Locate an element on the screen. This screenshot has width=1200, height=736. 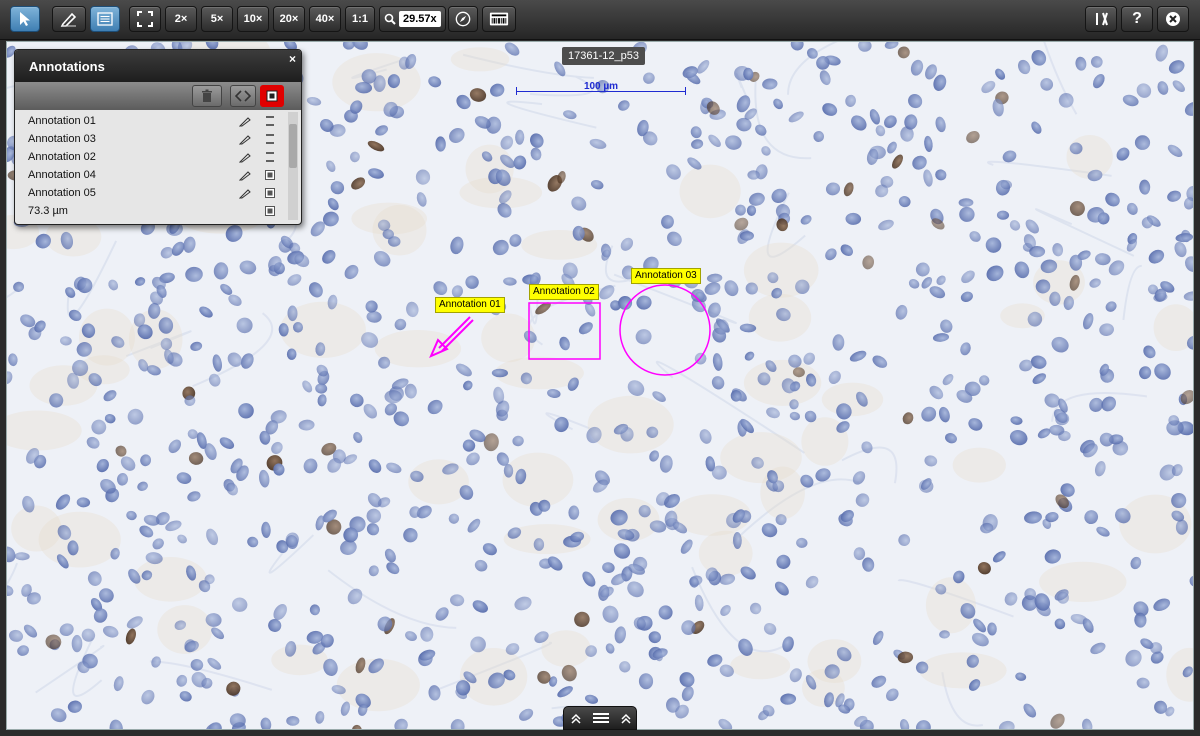
zoom-20x-button: 20× is located at coordinates (289, 19).